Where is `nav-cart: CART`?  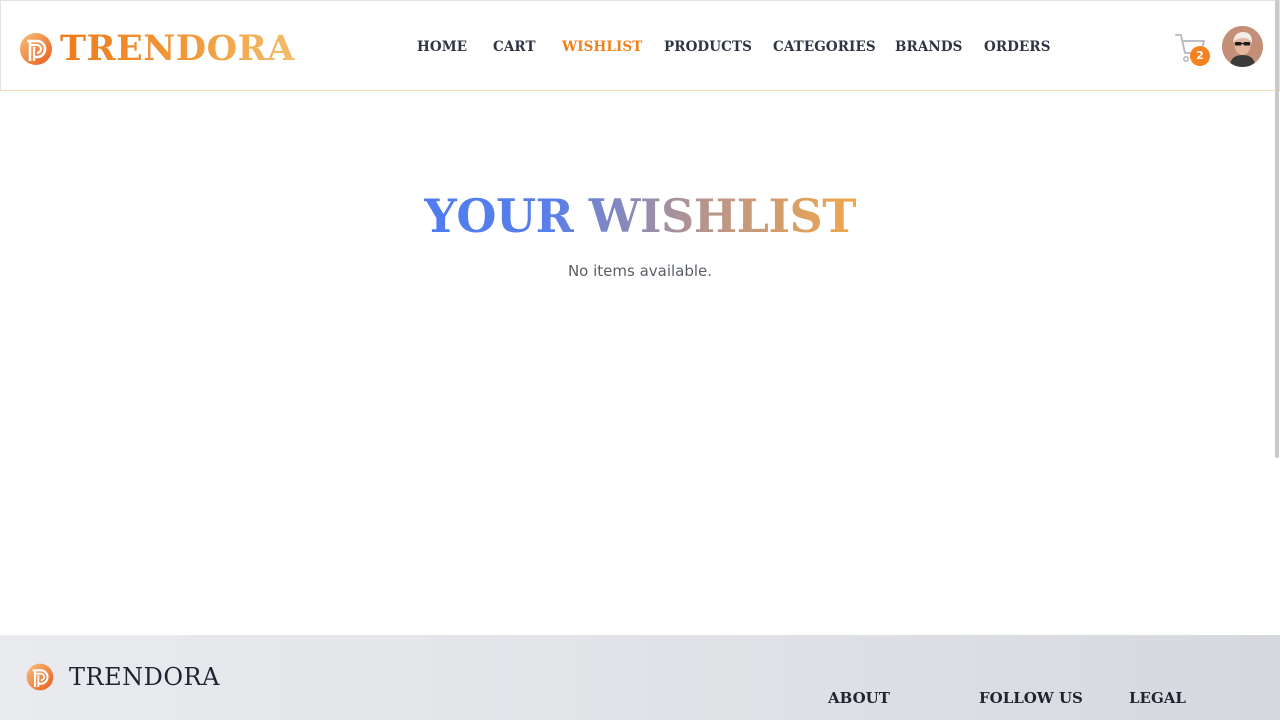
nav-cart: CART is located at coordinates (514, 47).